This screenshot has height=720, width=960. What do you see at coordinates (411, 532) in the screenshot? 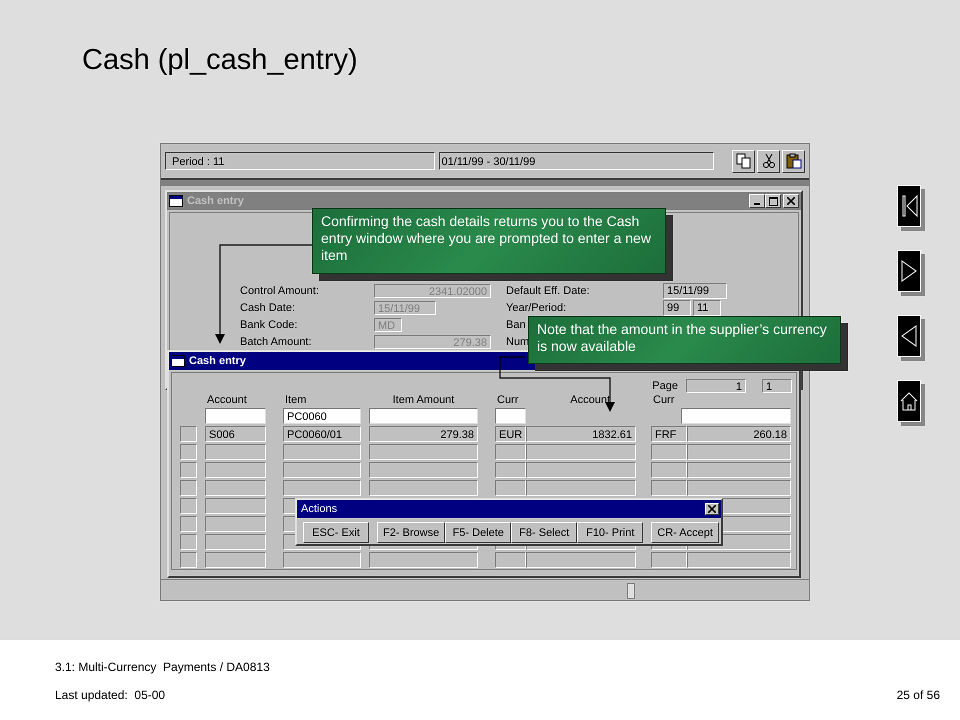
I see `action-button: F2- Browse` at bounding box center [411, 532].